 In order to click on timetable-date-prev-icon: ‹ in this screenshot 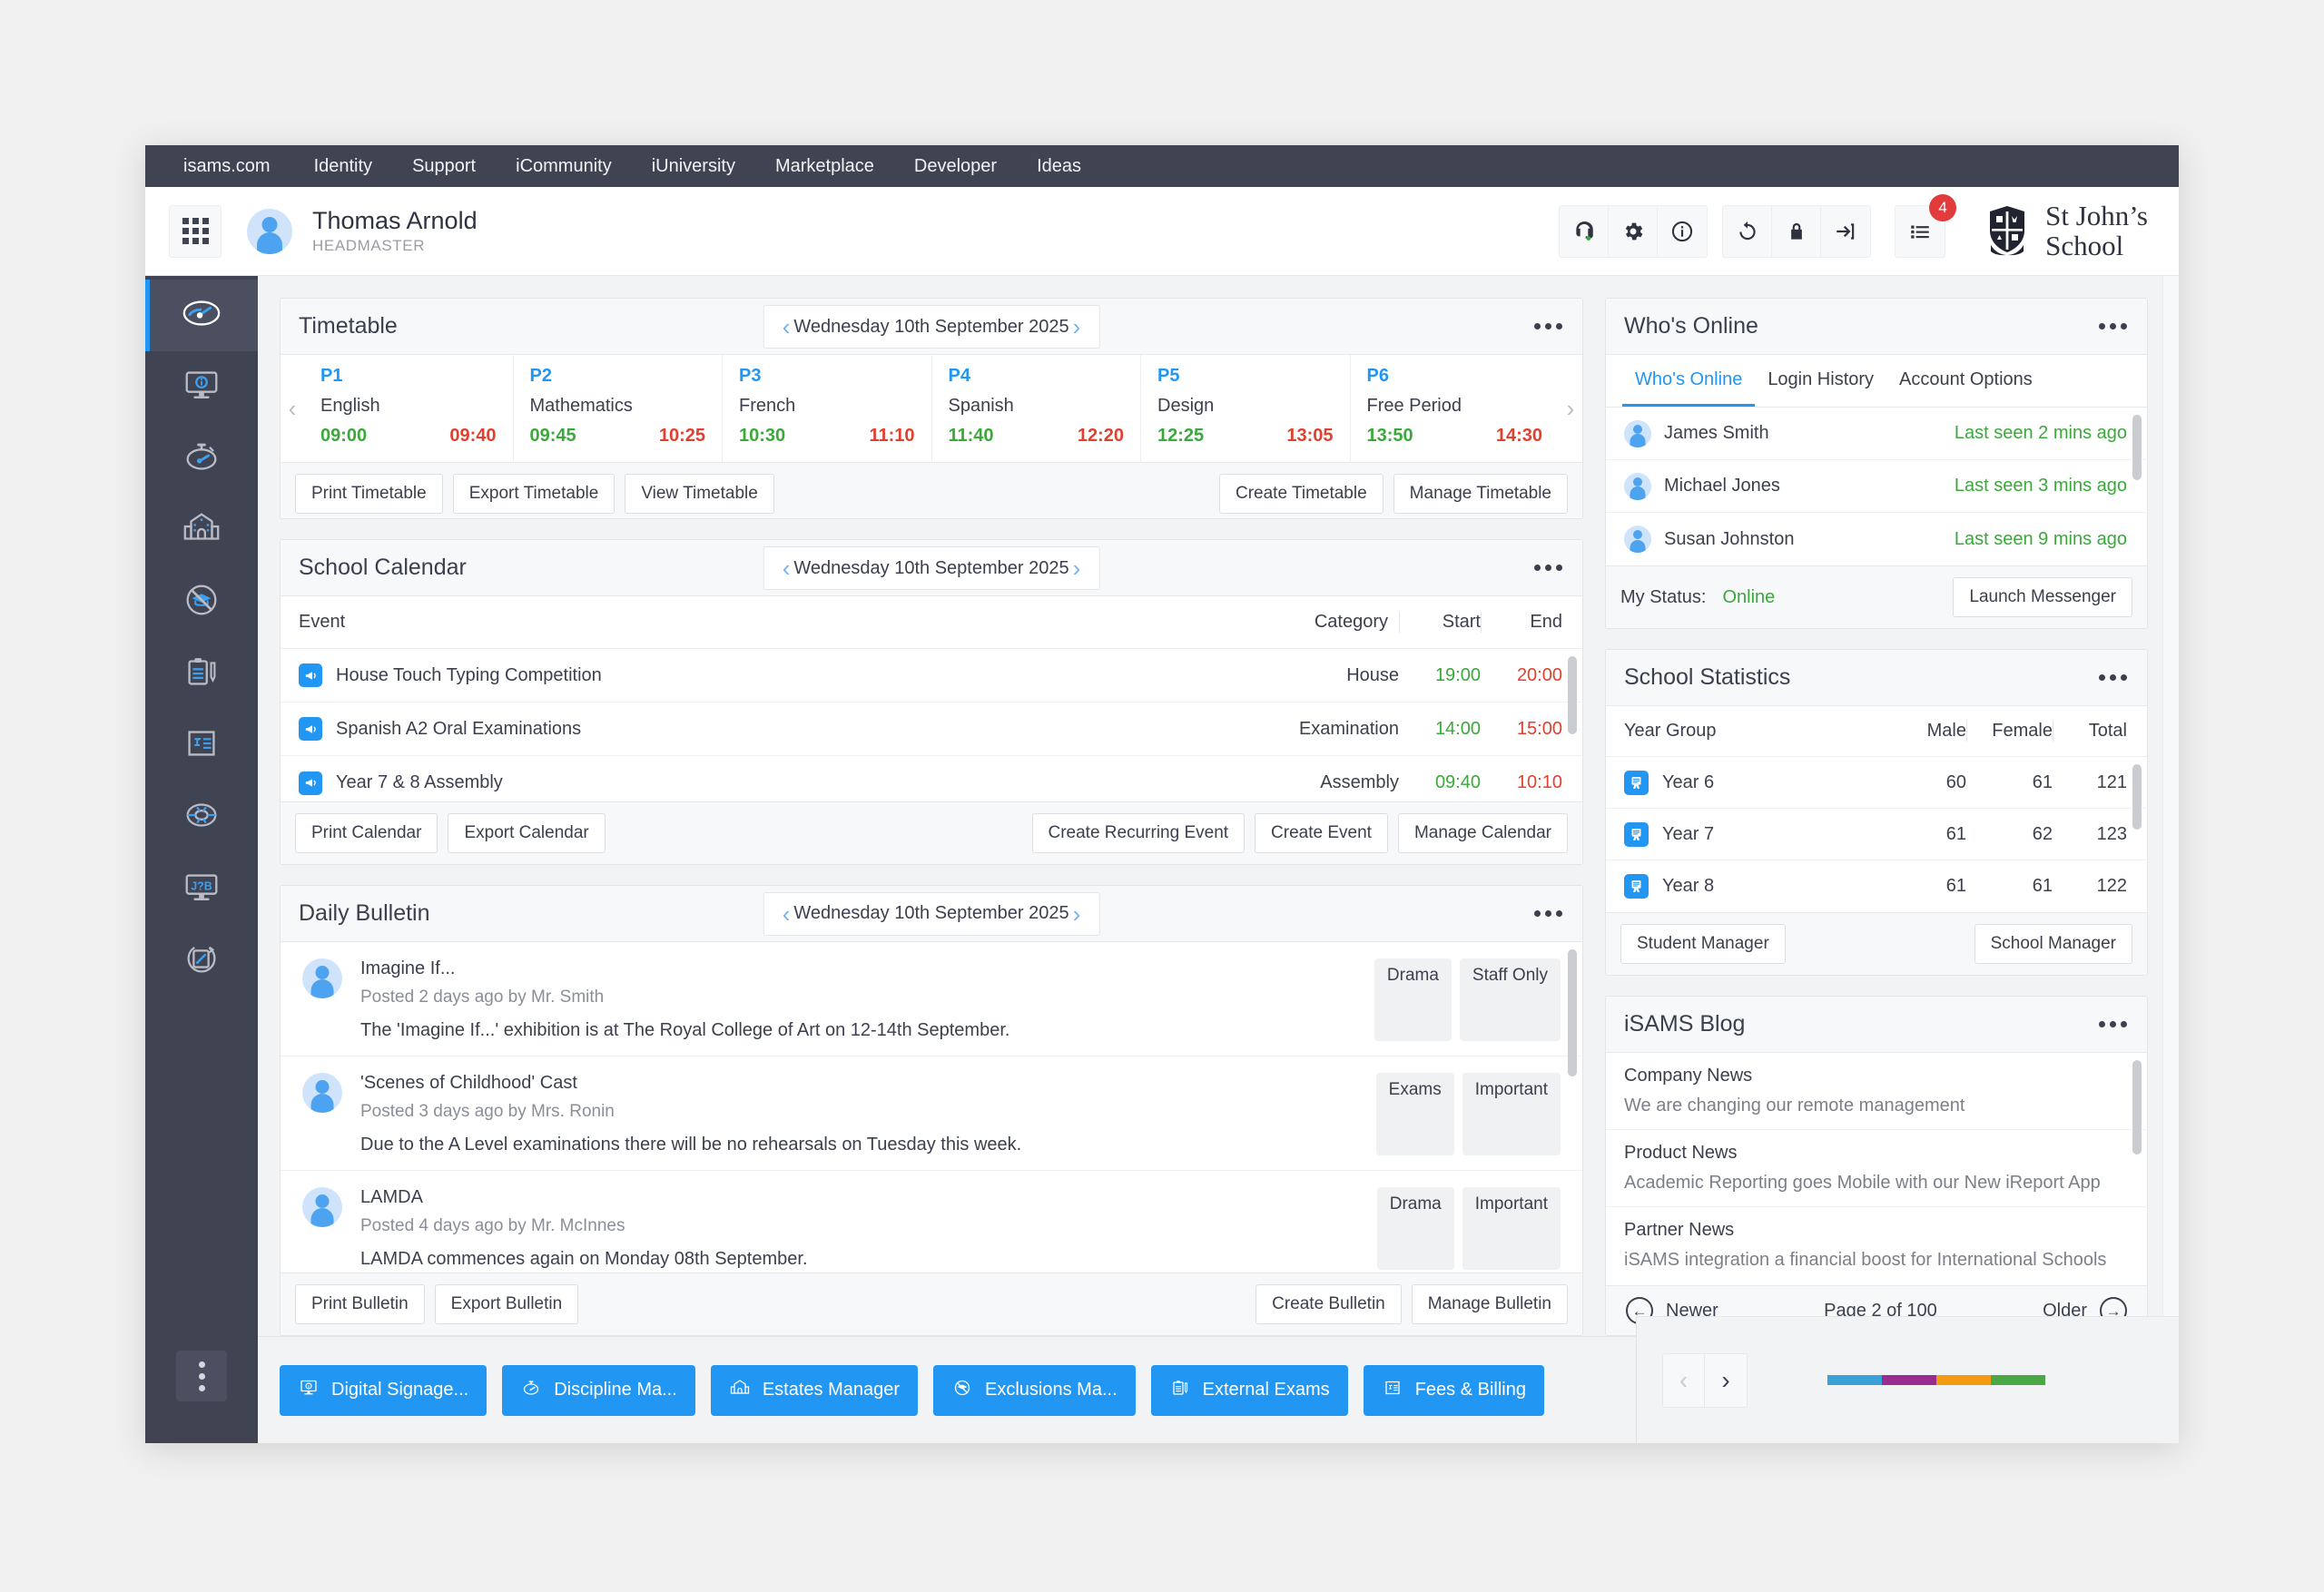, I will do `click(786, 327)`.